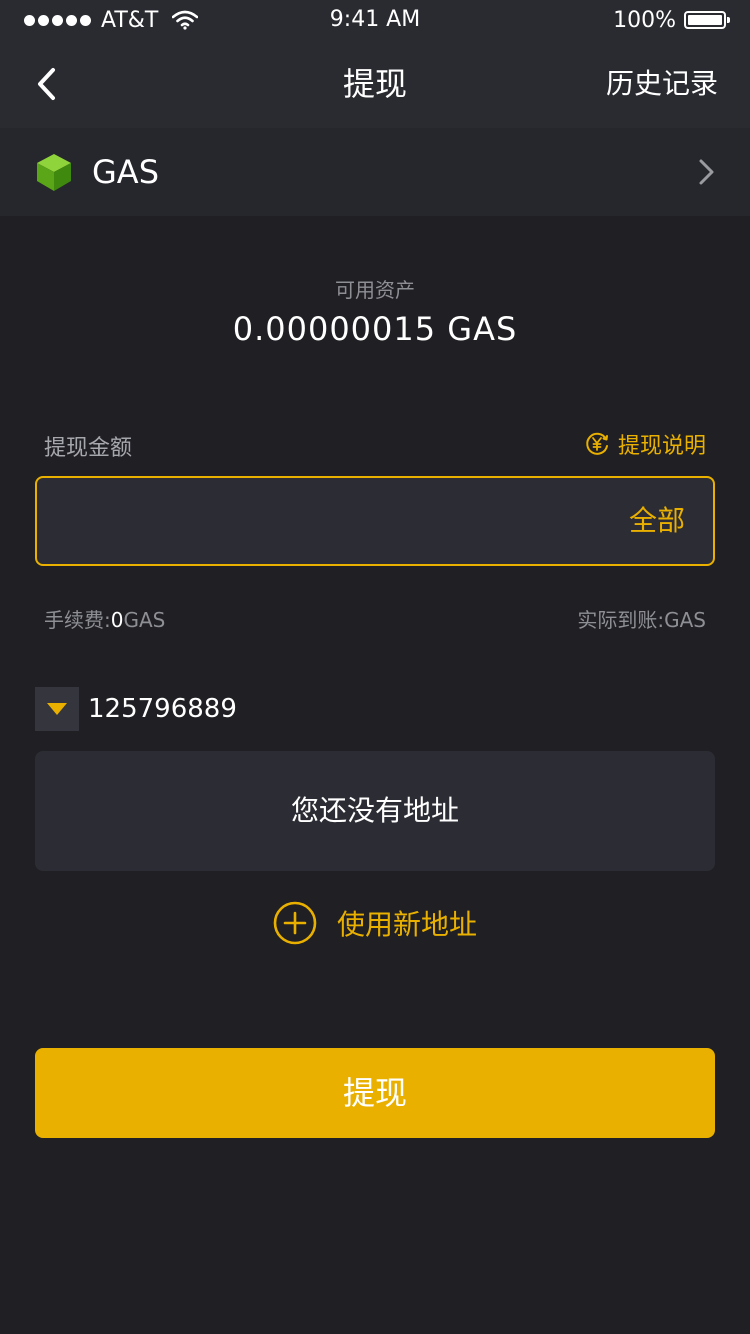 Image resolution: width=750 pixels, height=1334 pixels. I want to click on fee-text: 手续费:0GAS, so click(104, 618).